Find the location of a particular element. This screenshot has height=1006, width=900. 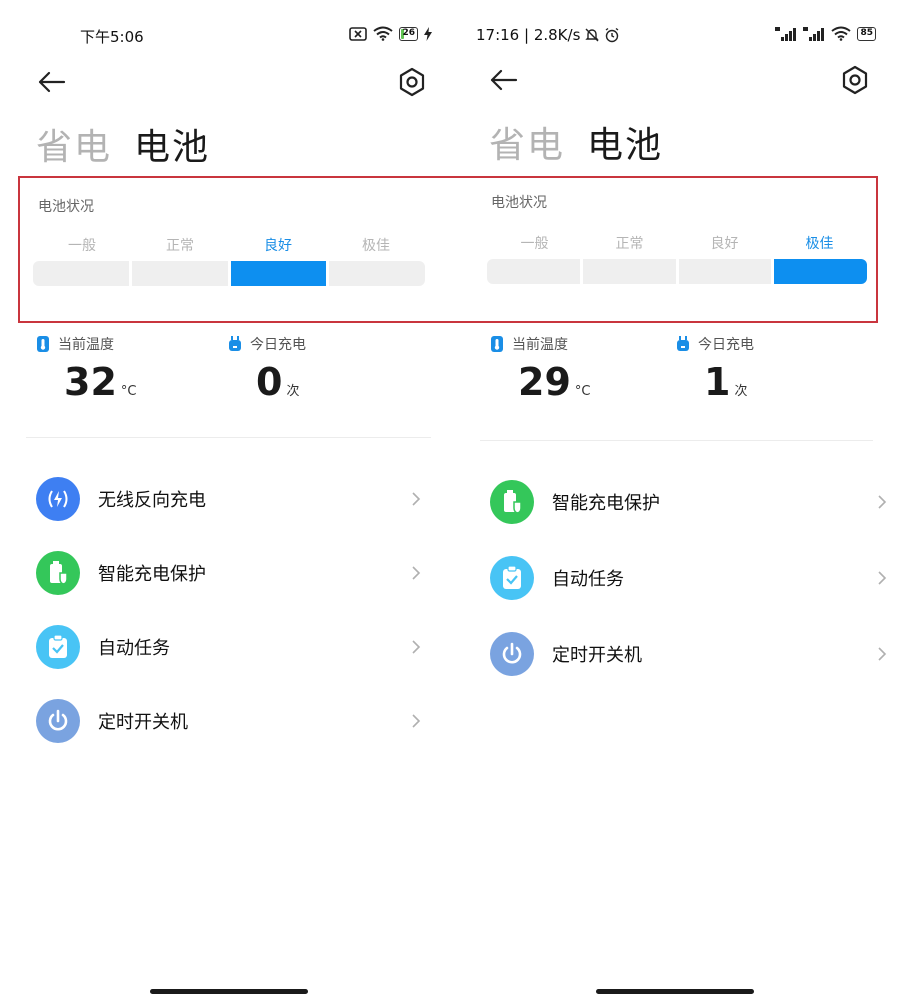

status-icons: 26 is located at coordinates (390, 33).